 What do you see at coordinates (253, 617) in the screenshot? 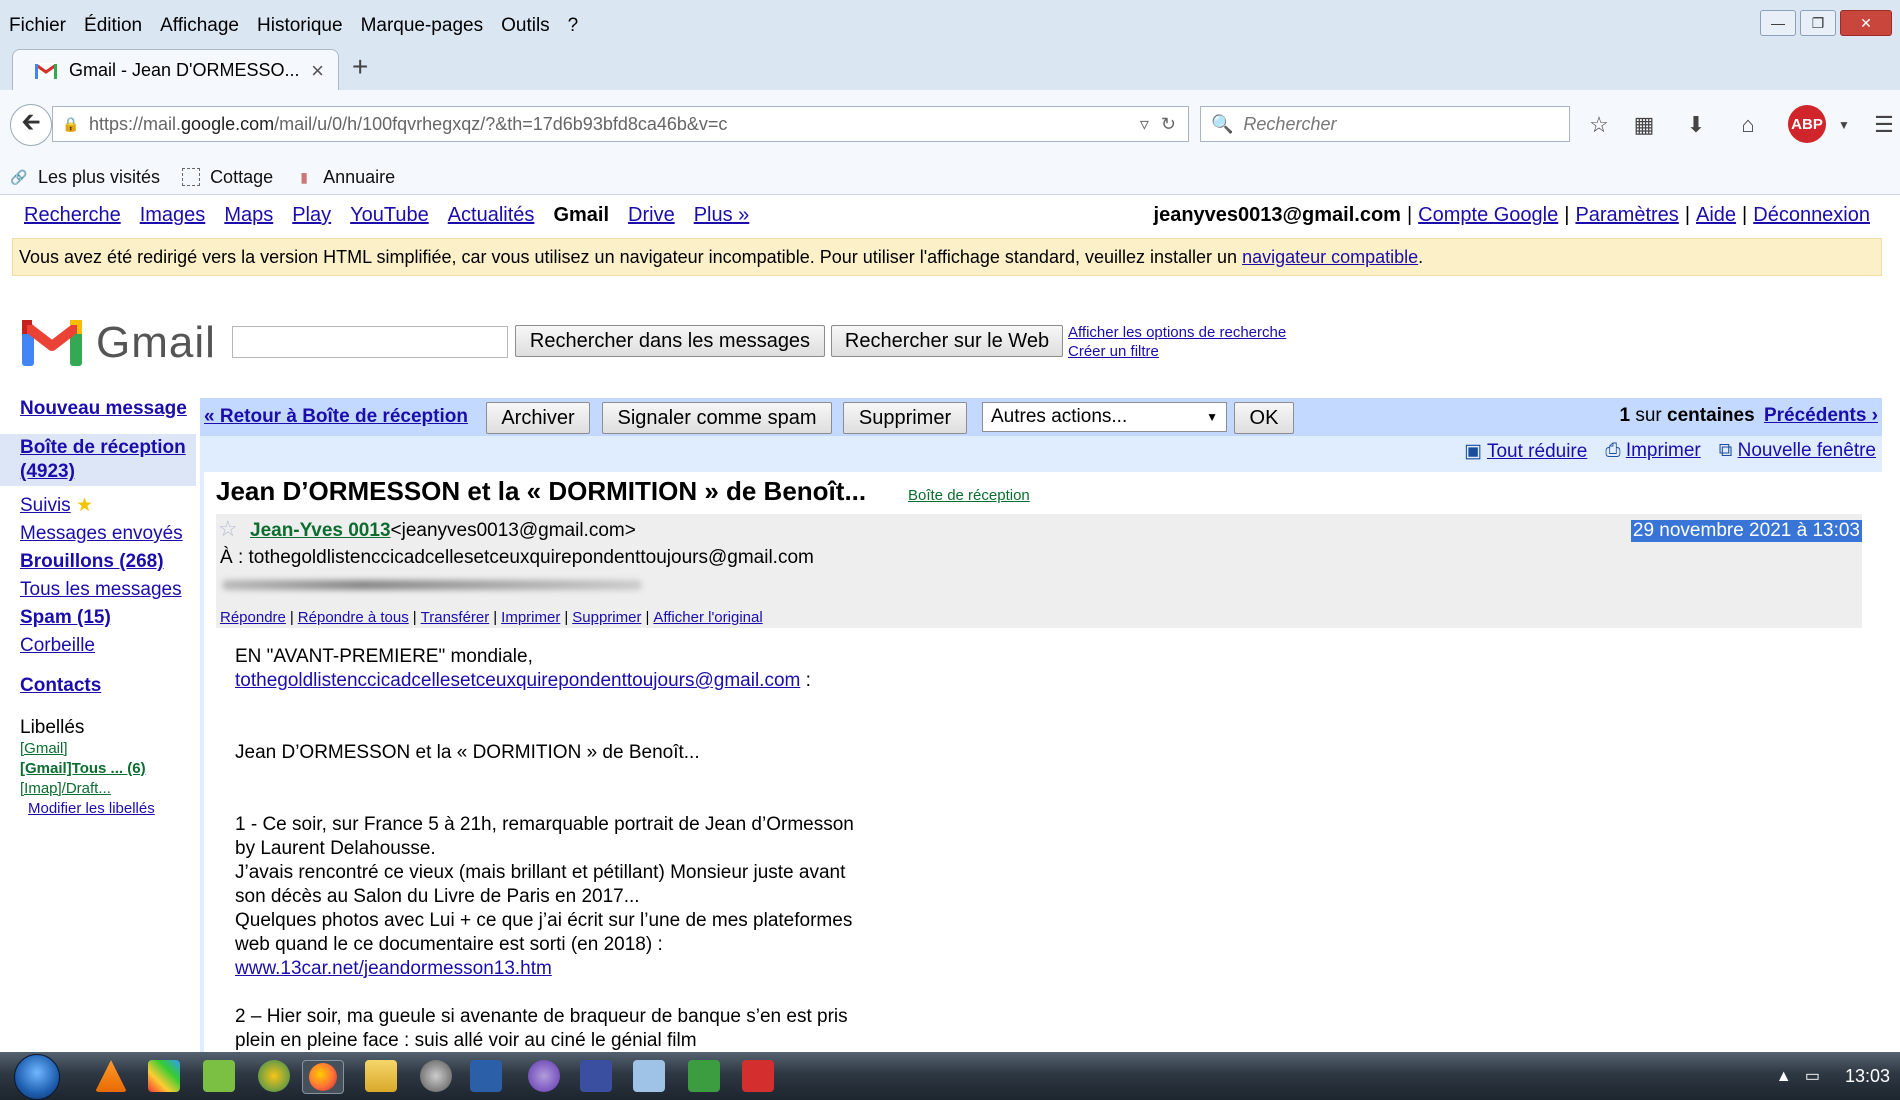
I see `reply-link: Répondre` at bounding box center [253, 617].